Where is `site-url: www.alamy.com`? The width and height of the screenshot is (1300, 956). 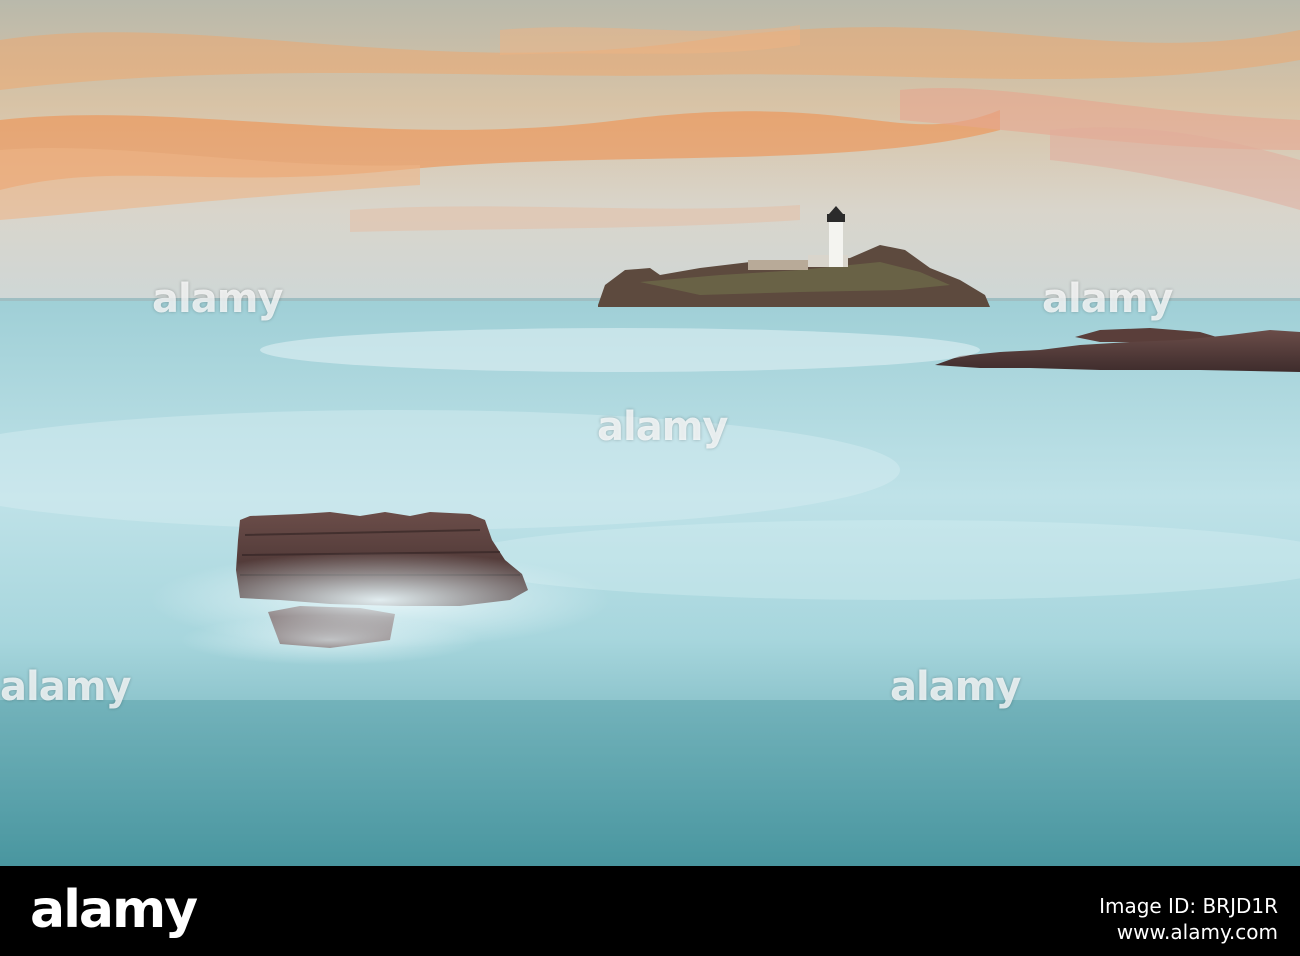 site-url: www.alamy.com is located at coordinates (1197, 932).